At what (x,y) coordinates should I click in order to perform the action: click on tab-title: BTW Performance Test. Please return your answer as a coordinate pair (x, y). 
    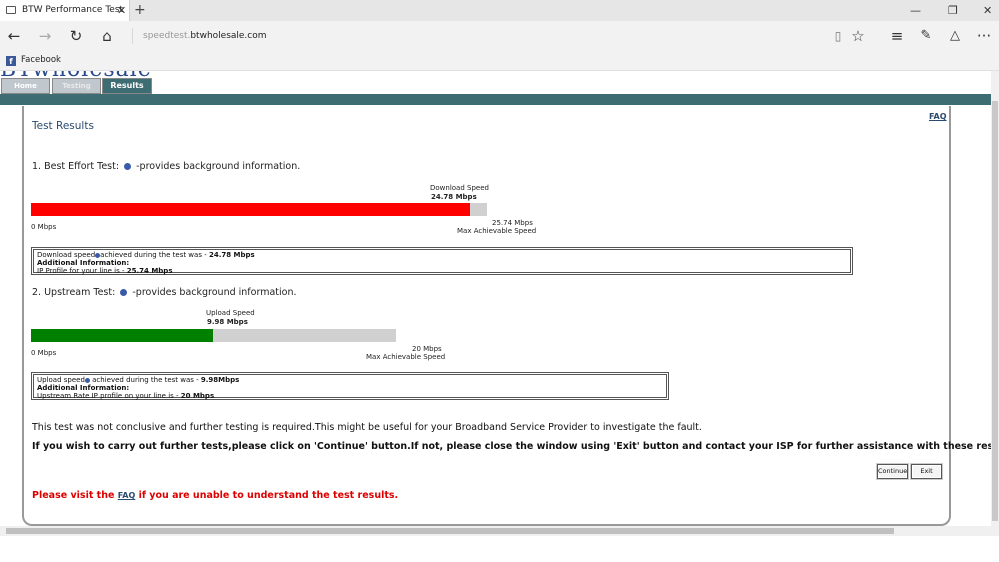
    Looking at the image, I should click on (73, 10).